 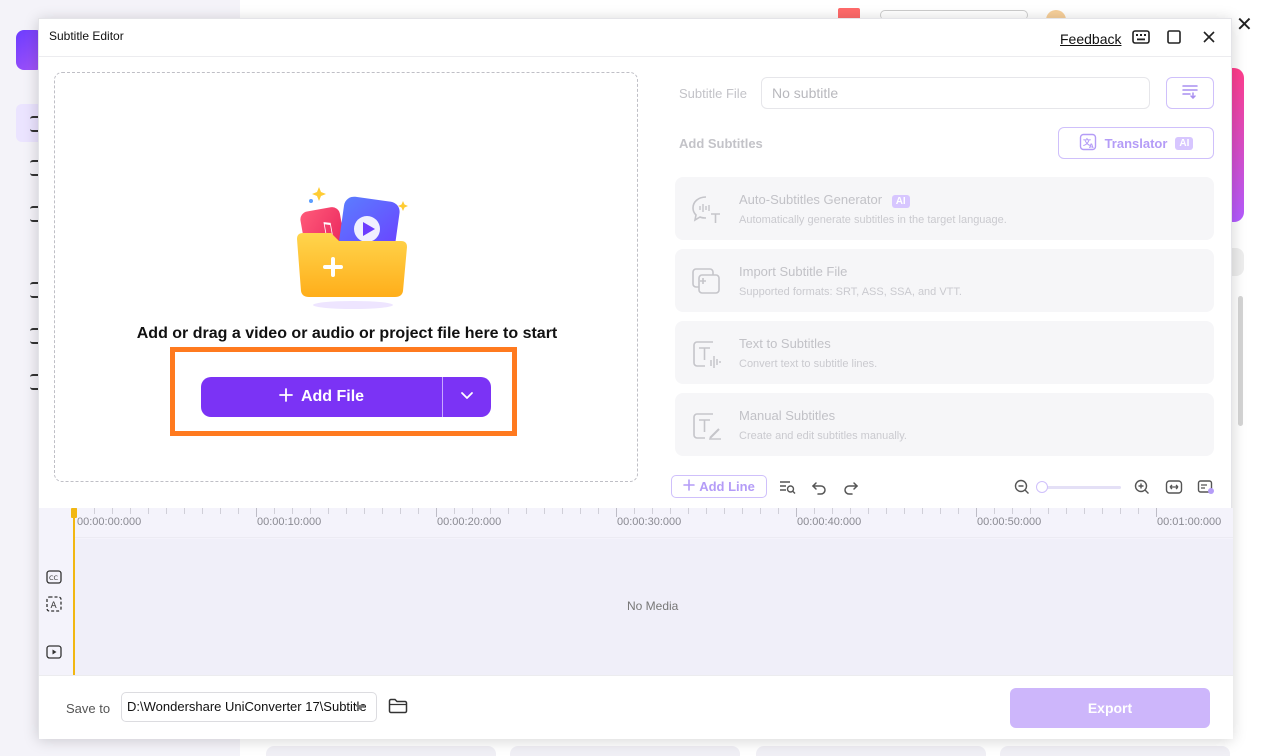 I want to click on redo-icon, so click(x=851, y=487).